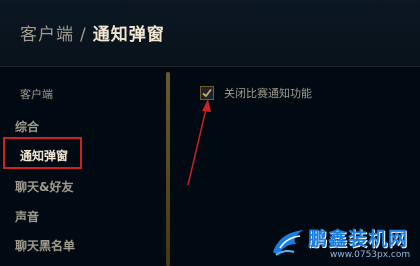 The image size is (420, 266). What do you see at coordinates (288, 243) in the screenshot?
I see `bird-logo-icon` at bounding box center [288, 243].